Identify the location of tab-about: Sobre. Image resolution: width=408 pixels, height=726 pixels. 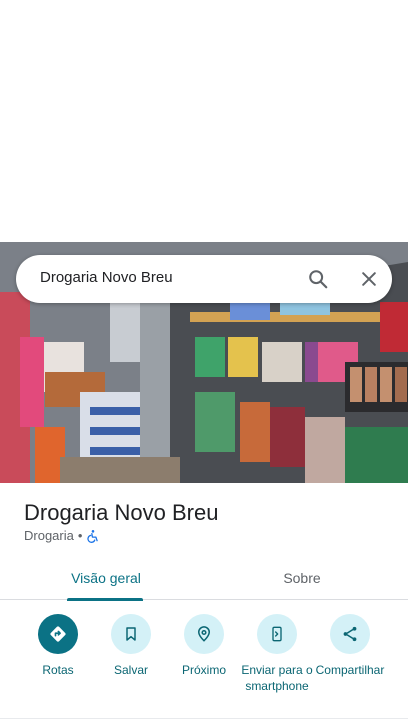
(302, 578).